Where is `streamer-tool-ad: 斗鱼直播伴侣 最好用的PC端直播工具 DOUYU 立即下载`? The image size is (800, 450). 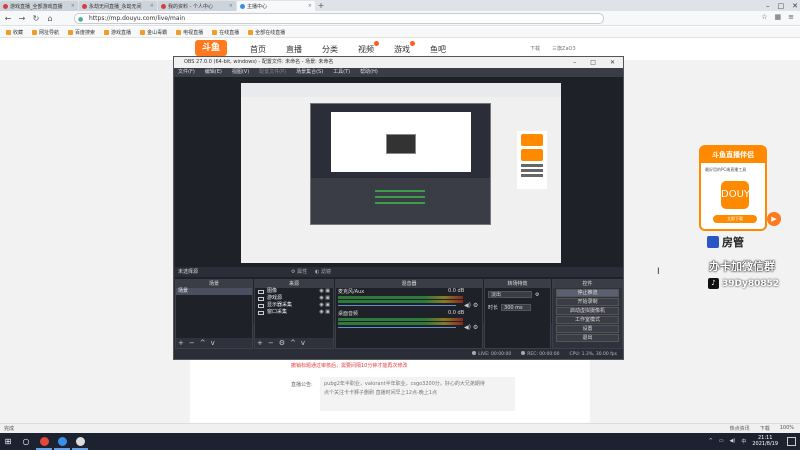
streamer-tool-ad: 斗鱼直播伴侣 最好用的PC端直播工具 DOUYU 立即下载 is located at coordinates (733, 188).